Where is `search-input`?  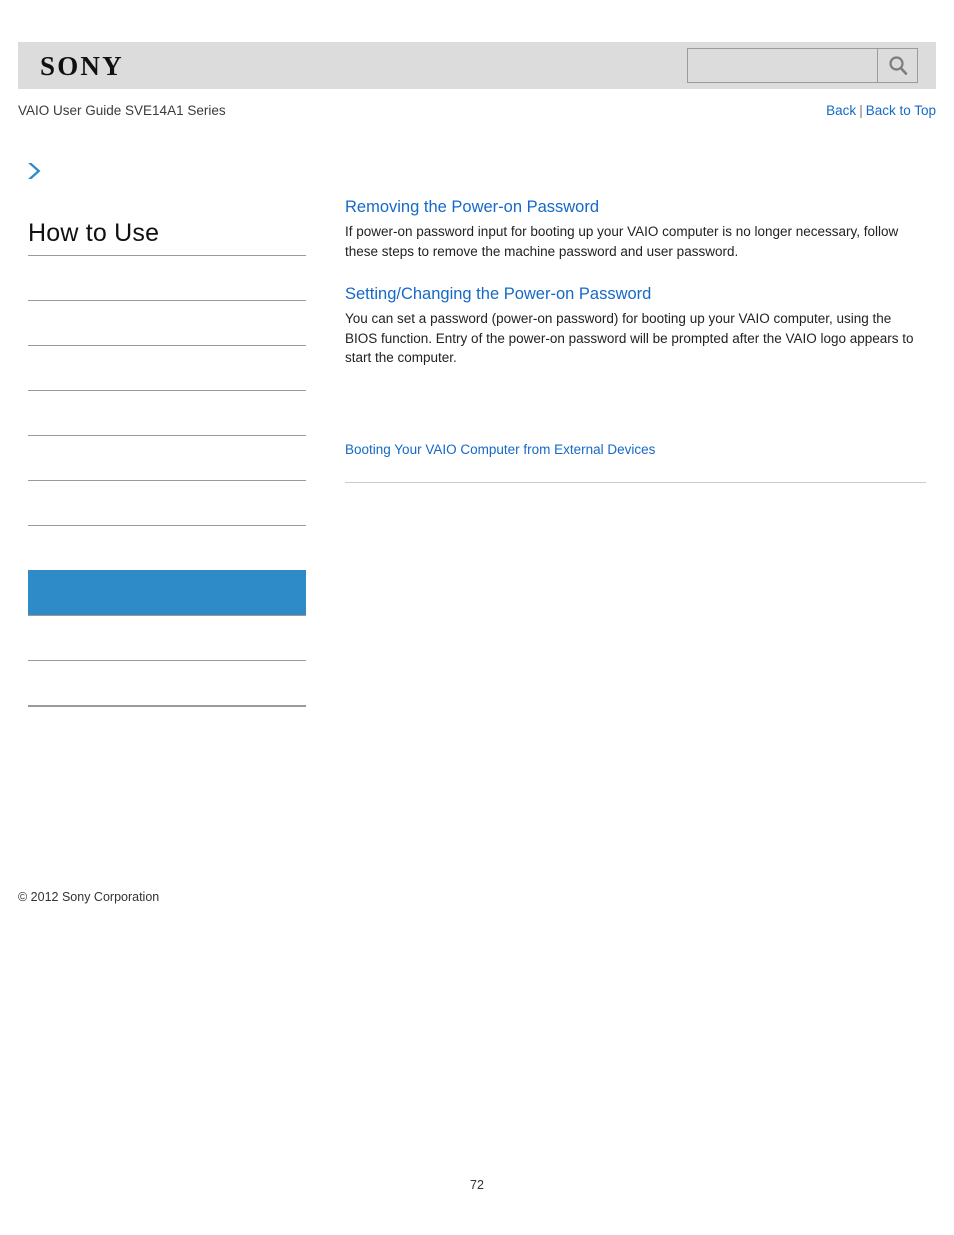
search-input is located at coordinates (782, 65).